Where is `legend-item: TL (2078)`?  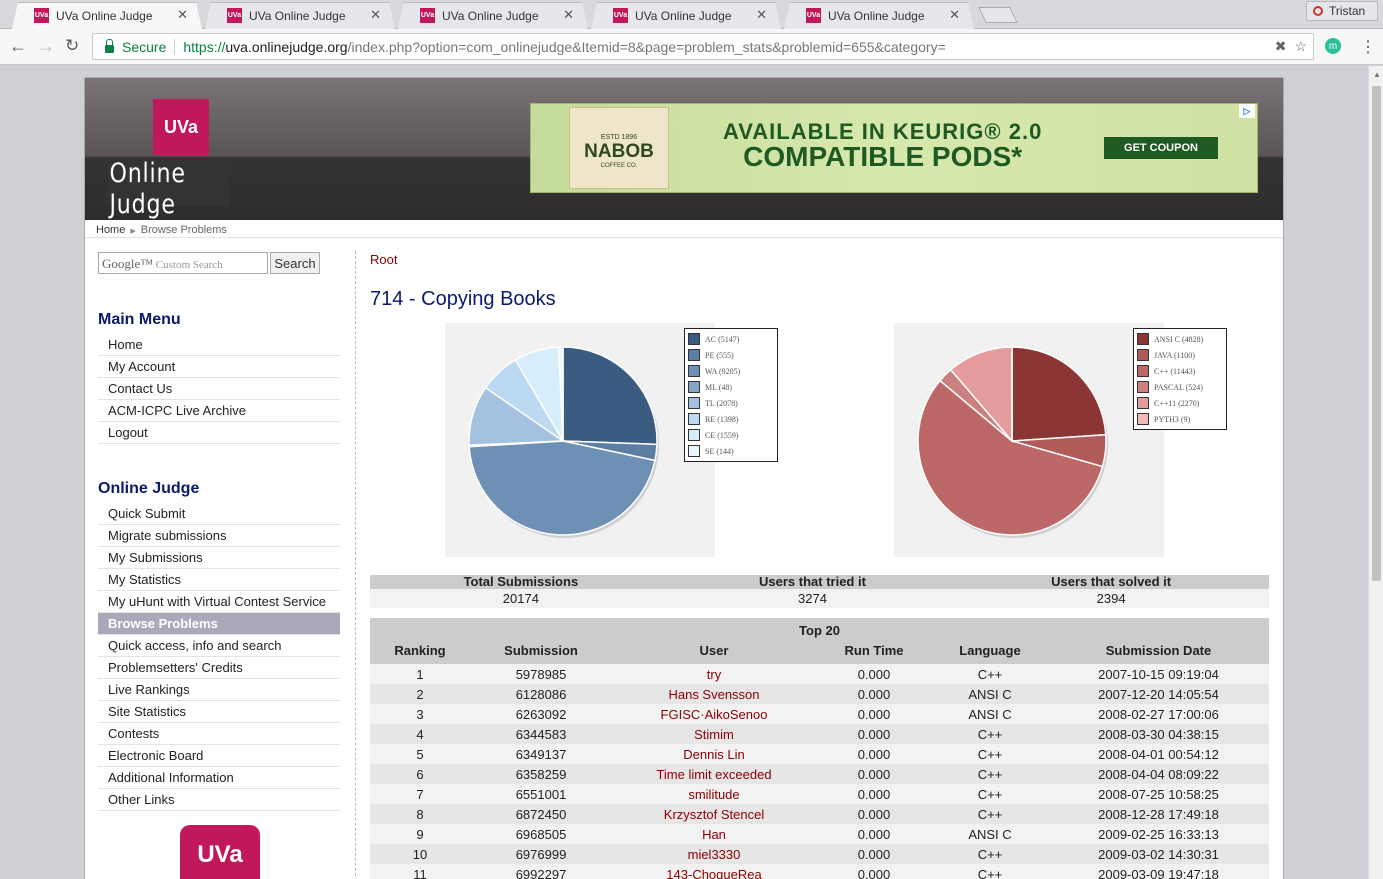 legend-item: TL (2078) is located at coordinates (731, 403).